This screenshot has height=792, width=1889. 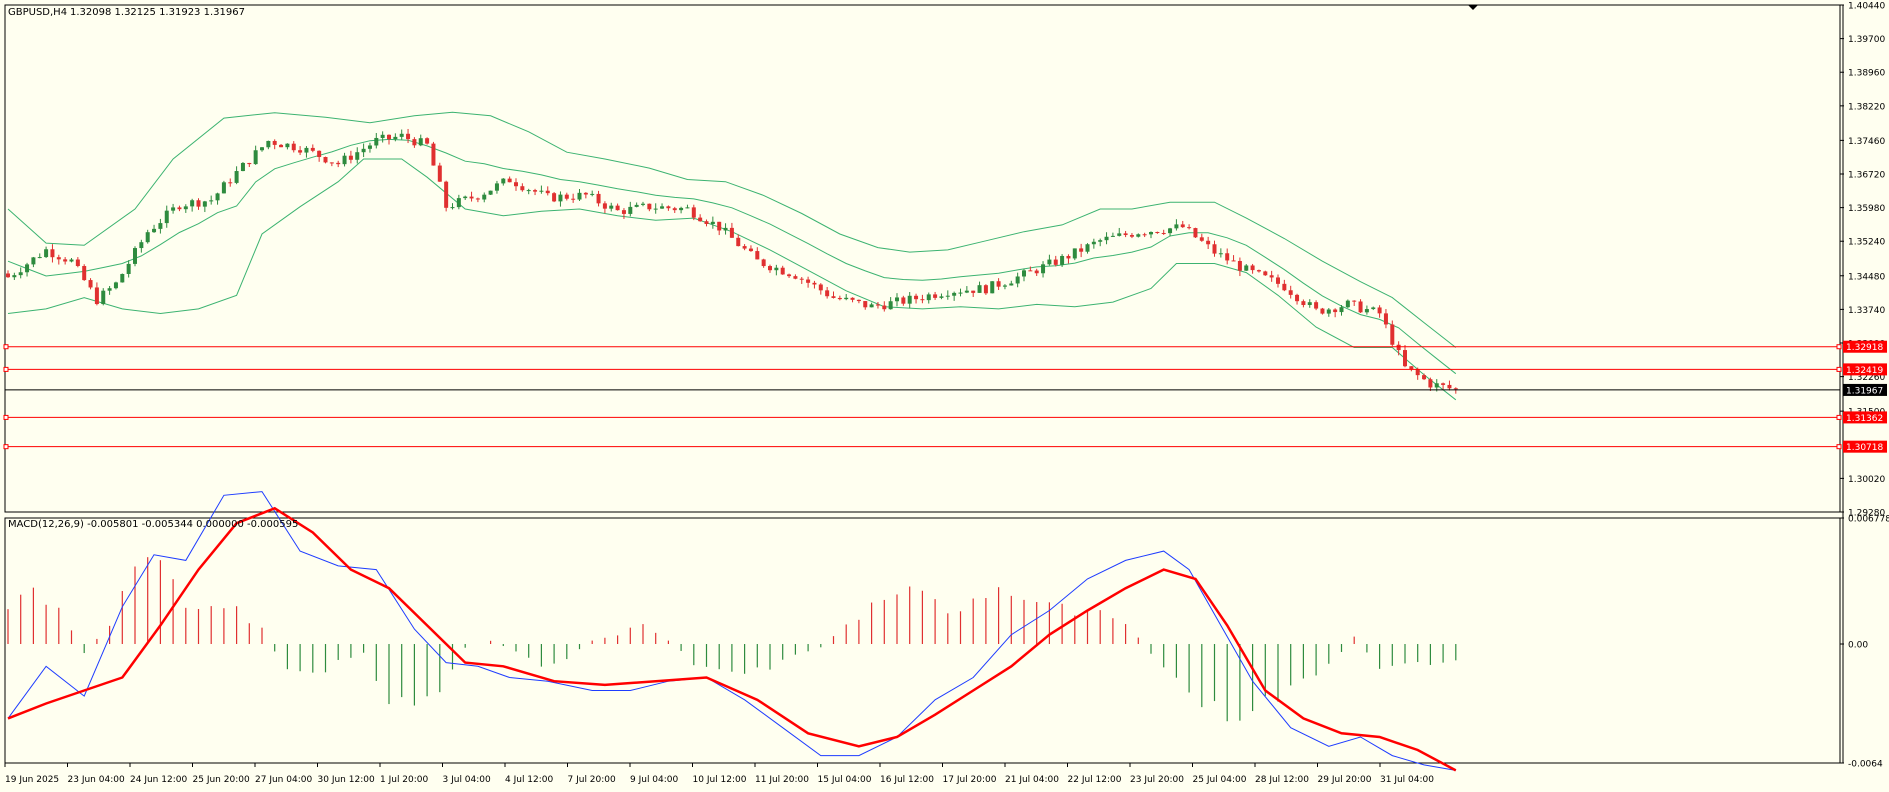 What do you see at coordinates (654, 780) in the screenshot?
I see `time-tick-label: 9 Jul 04:00` at bounding box center [654, 780].